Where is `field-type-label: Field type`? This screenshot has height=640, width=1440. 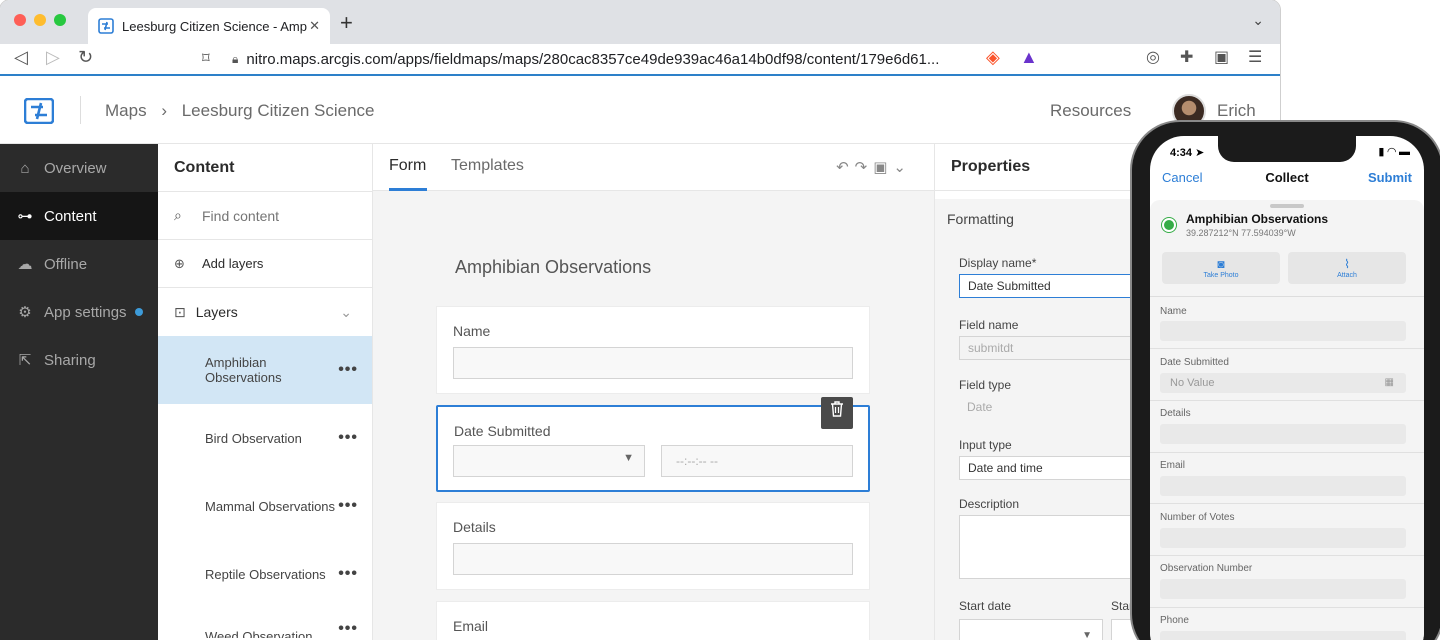
field-type-label: Field type is located at coordinates (985, 385).